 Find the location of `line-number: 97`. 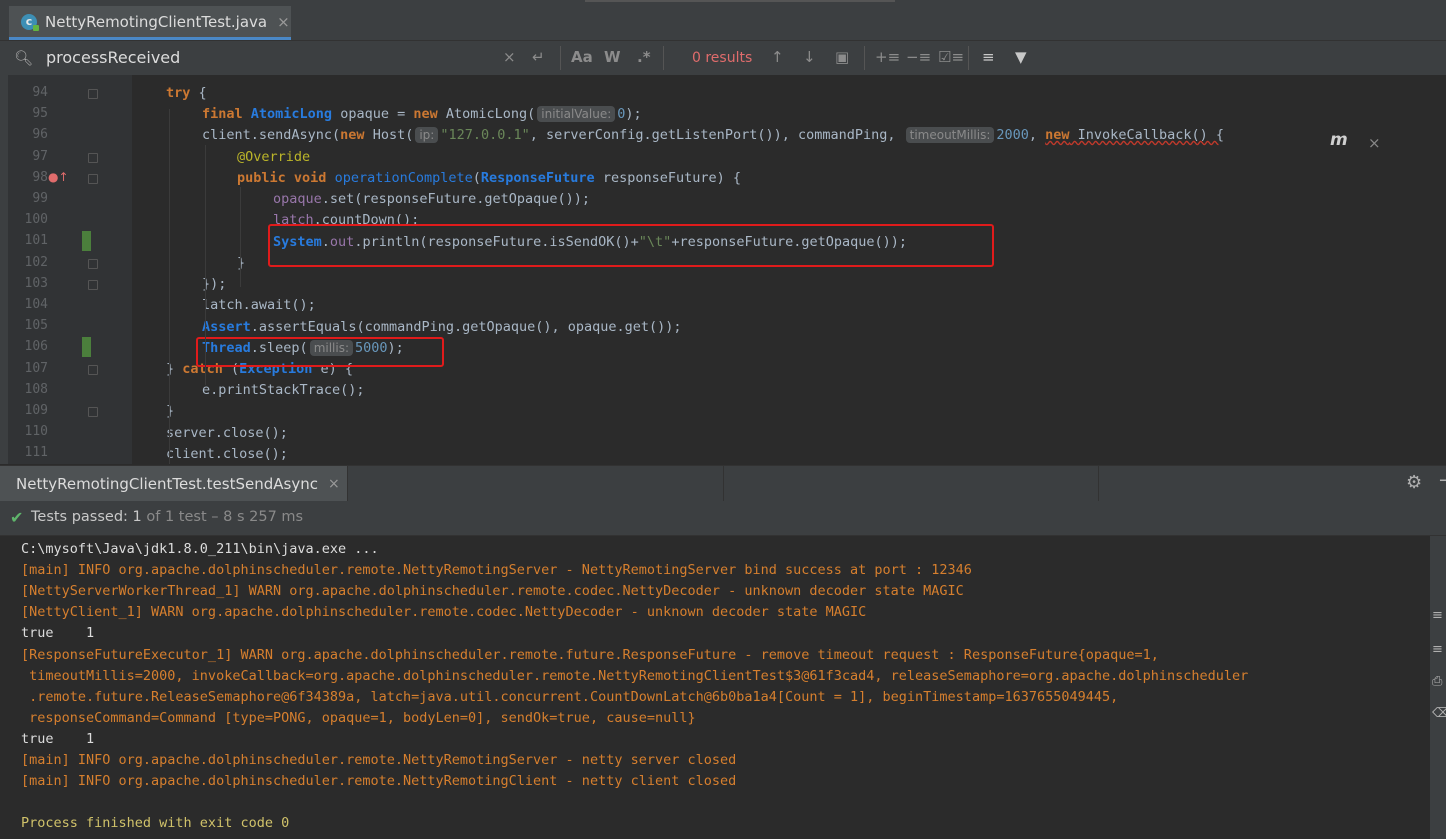

line-number: 97 is located at coordinates (40, 156).